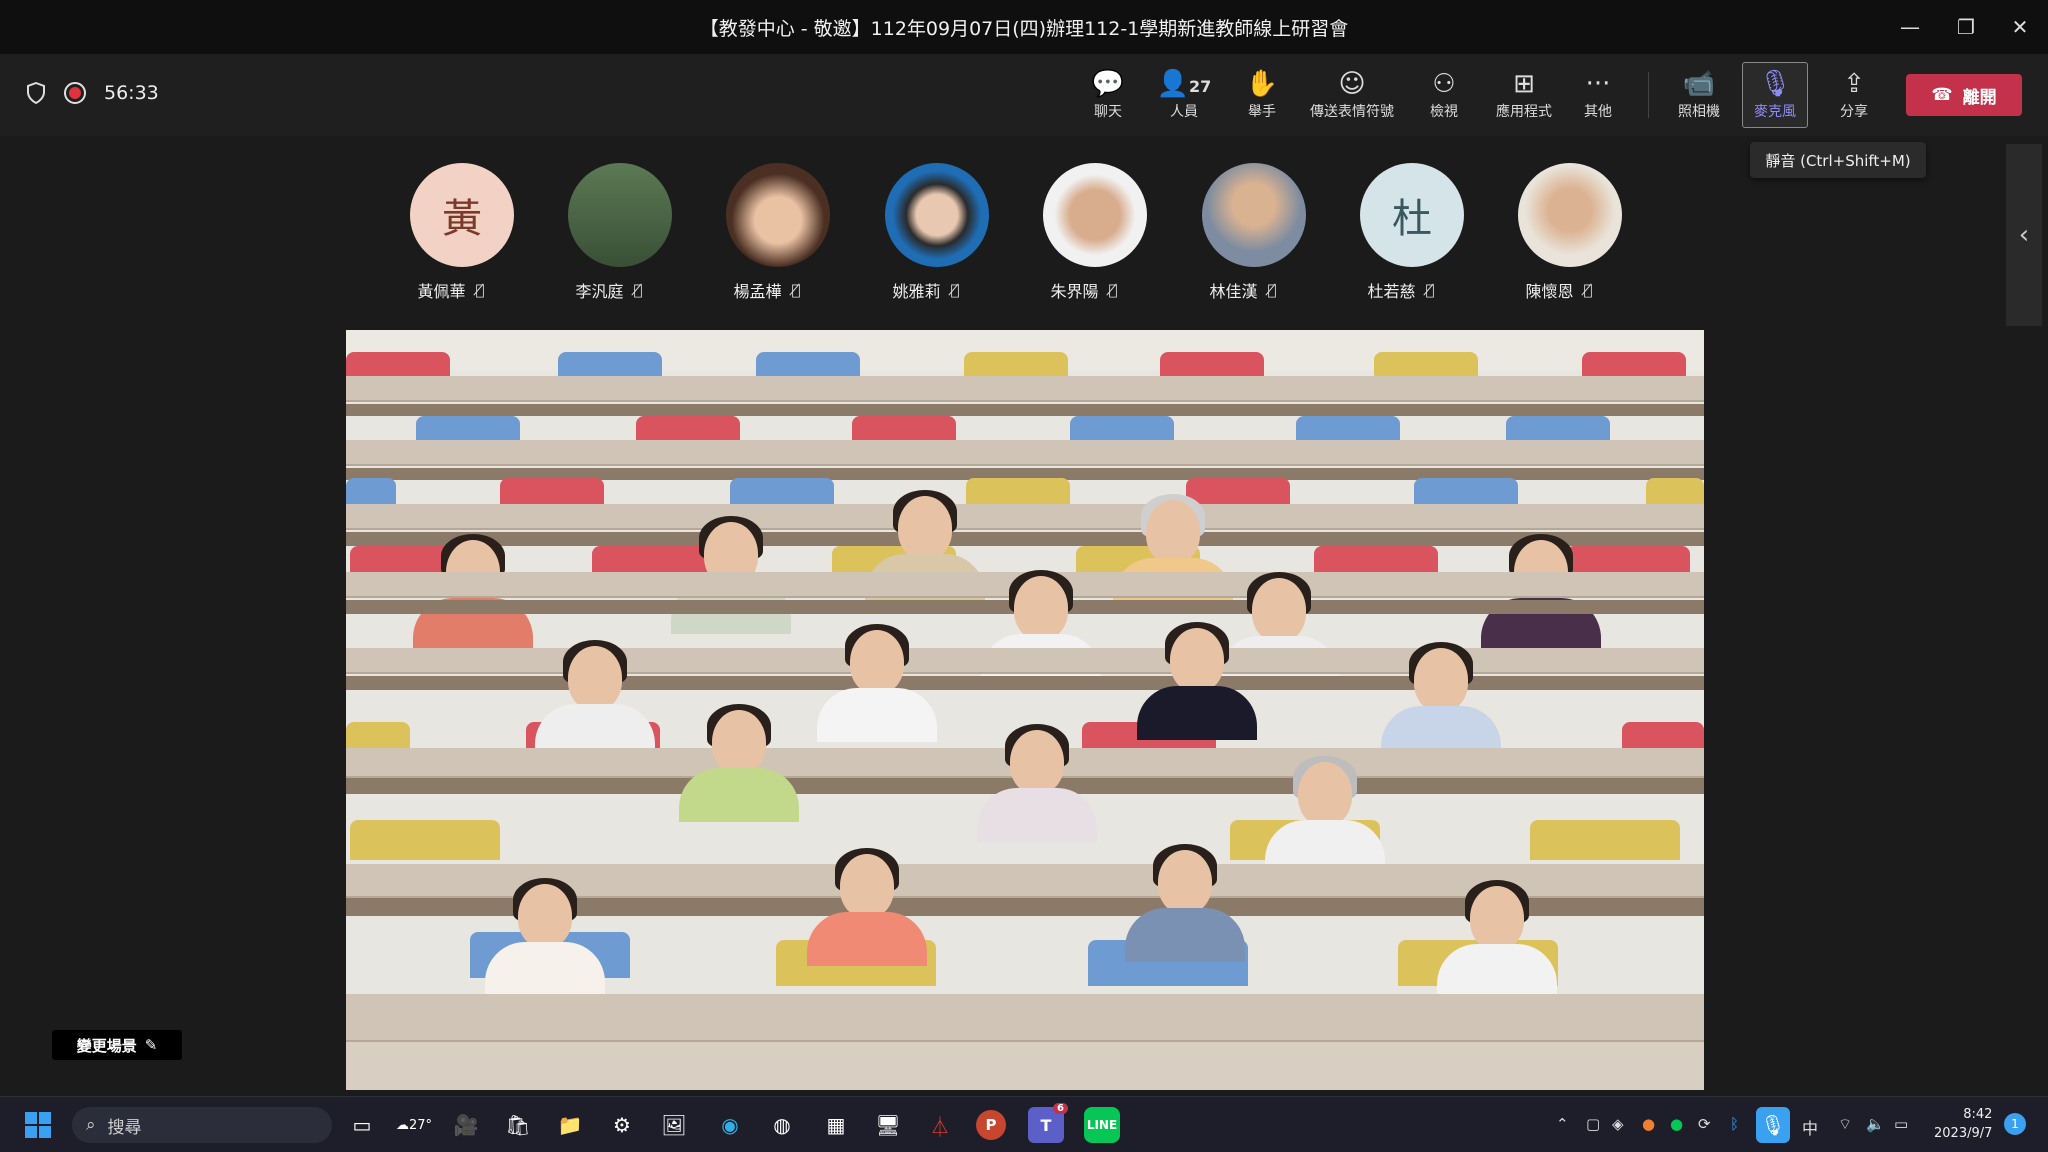 The height and width of the screenshot is (1152, 2048). I want to click on apps-button: ⊞ 應用程式, so click(1524, 95).